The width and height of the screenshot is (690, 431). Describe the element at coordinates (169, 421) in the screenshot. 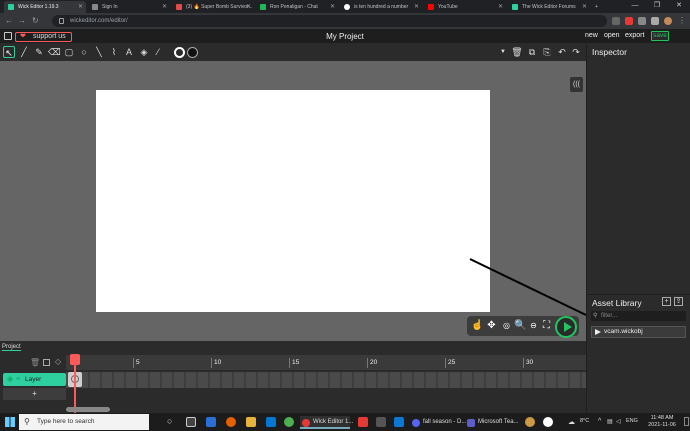

I see `cortana-icon: ○` at that location.